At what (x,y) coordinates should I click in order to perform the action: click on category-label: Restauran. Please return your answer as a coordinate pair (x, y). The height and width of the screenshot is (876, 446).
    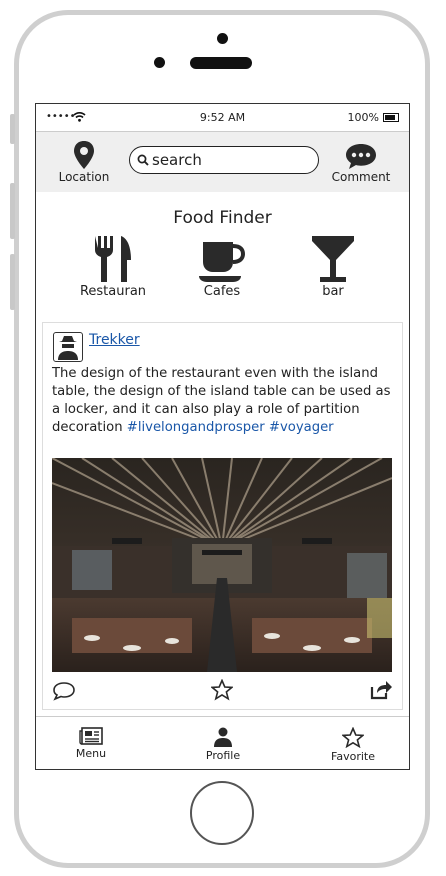
    Looking at the image, I should click on (113, 291).